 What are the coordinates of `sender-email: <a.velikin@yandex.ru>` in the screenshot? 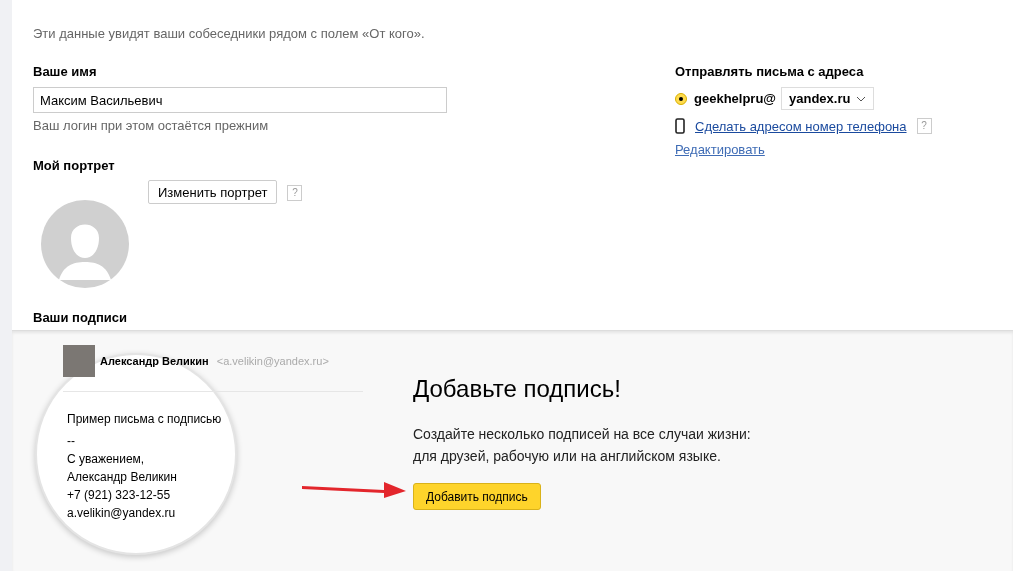 It's located at (272, 361).